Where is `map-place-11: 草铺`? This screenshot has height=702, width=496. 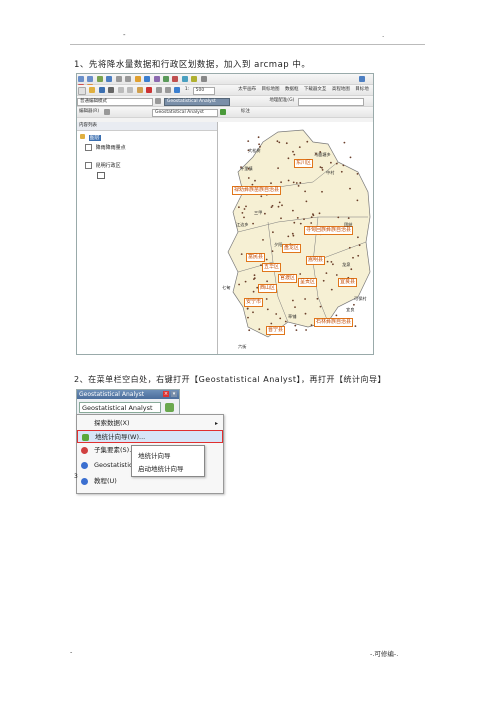
map-place-11: 草铺 is located at coordinates (292, 316).